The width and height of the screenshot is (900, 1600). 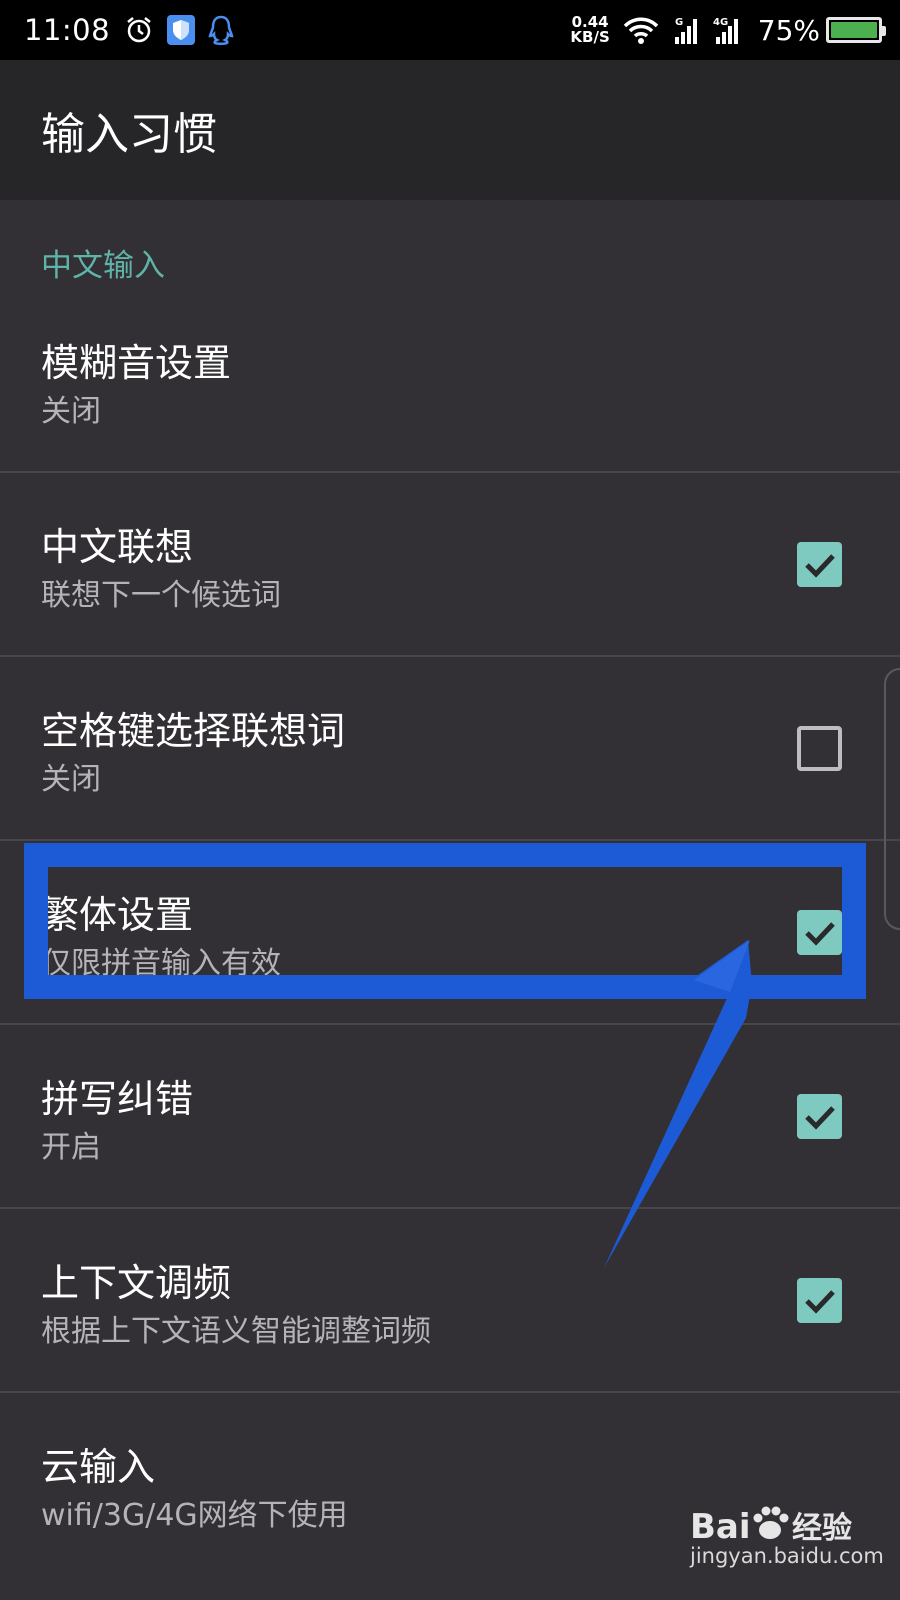 What do you see at coordinates (641, 30) in the screenshot?
I see `wifi-icon` at bounding box center [641, 30].